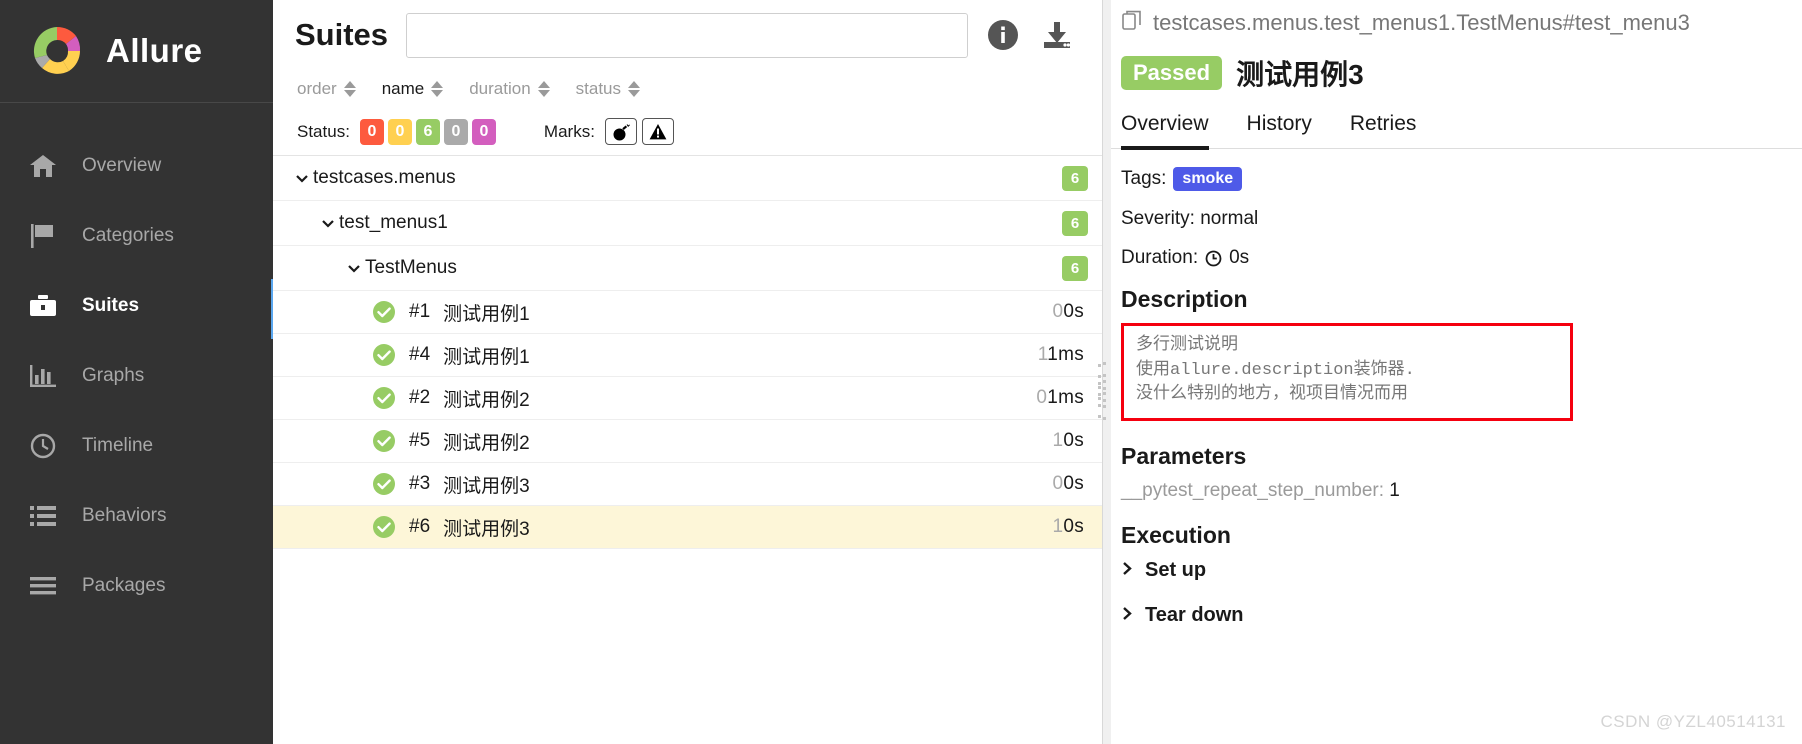 This screenshot has height=744, width=1802. Describe the element at coordinates (1208, 179) in the screenshot. I see `tag-smoke: smoke` at that location.